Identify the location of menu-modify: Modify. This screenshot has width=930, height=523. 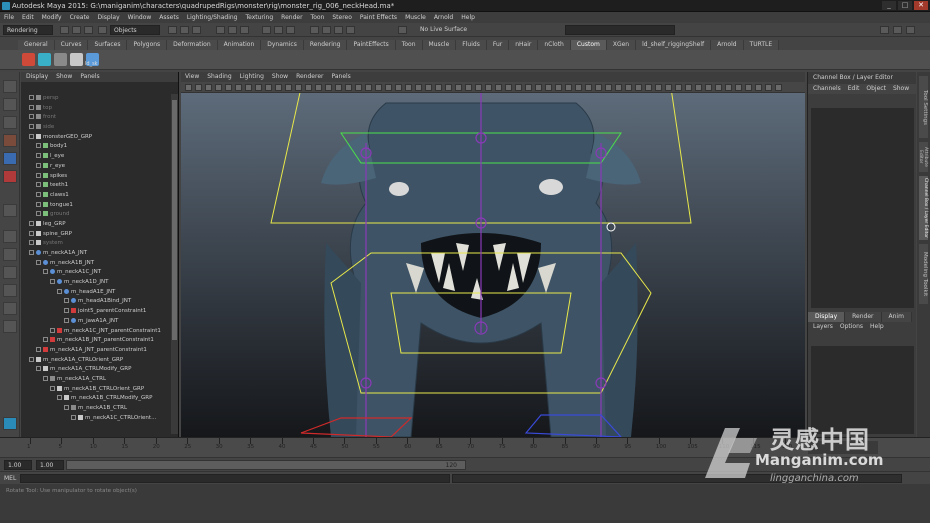
(52, 17).